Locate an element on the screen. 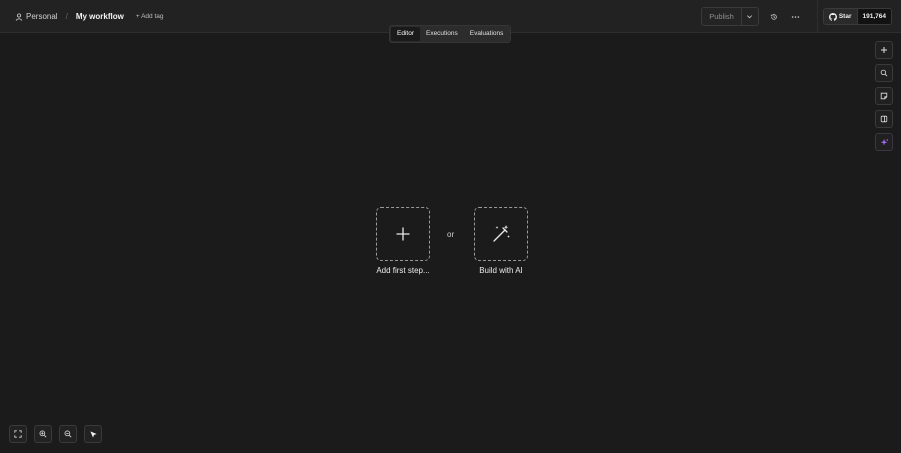 This screenshot has height=453, width=901. person-icon is located at coordinates (18, 16).